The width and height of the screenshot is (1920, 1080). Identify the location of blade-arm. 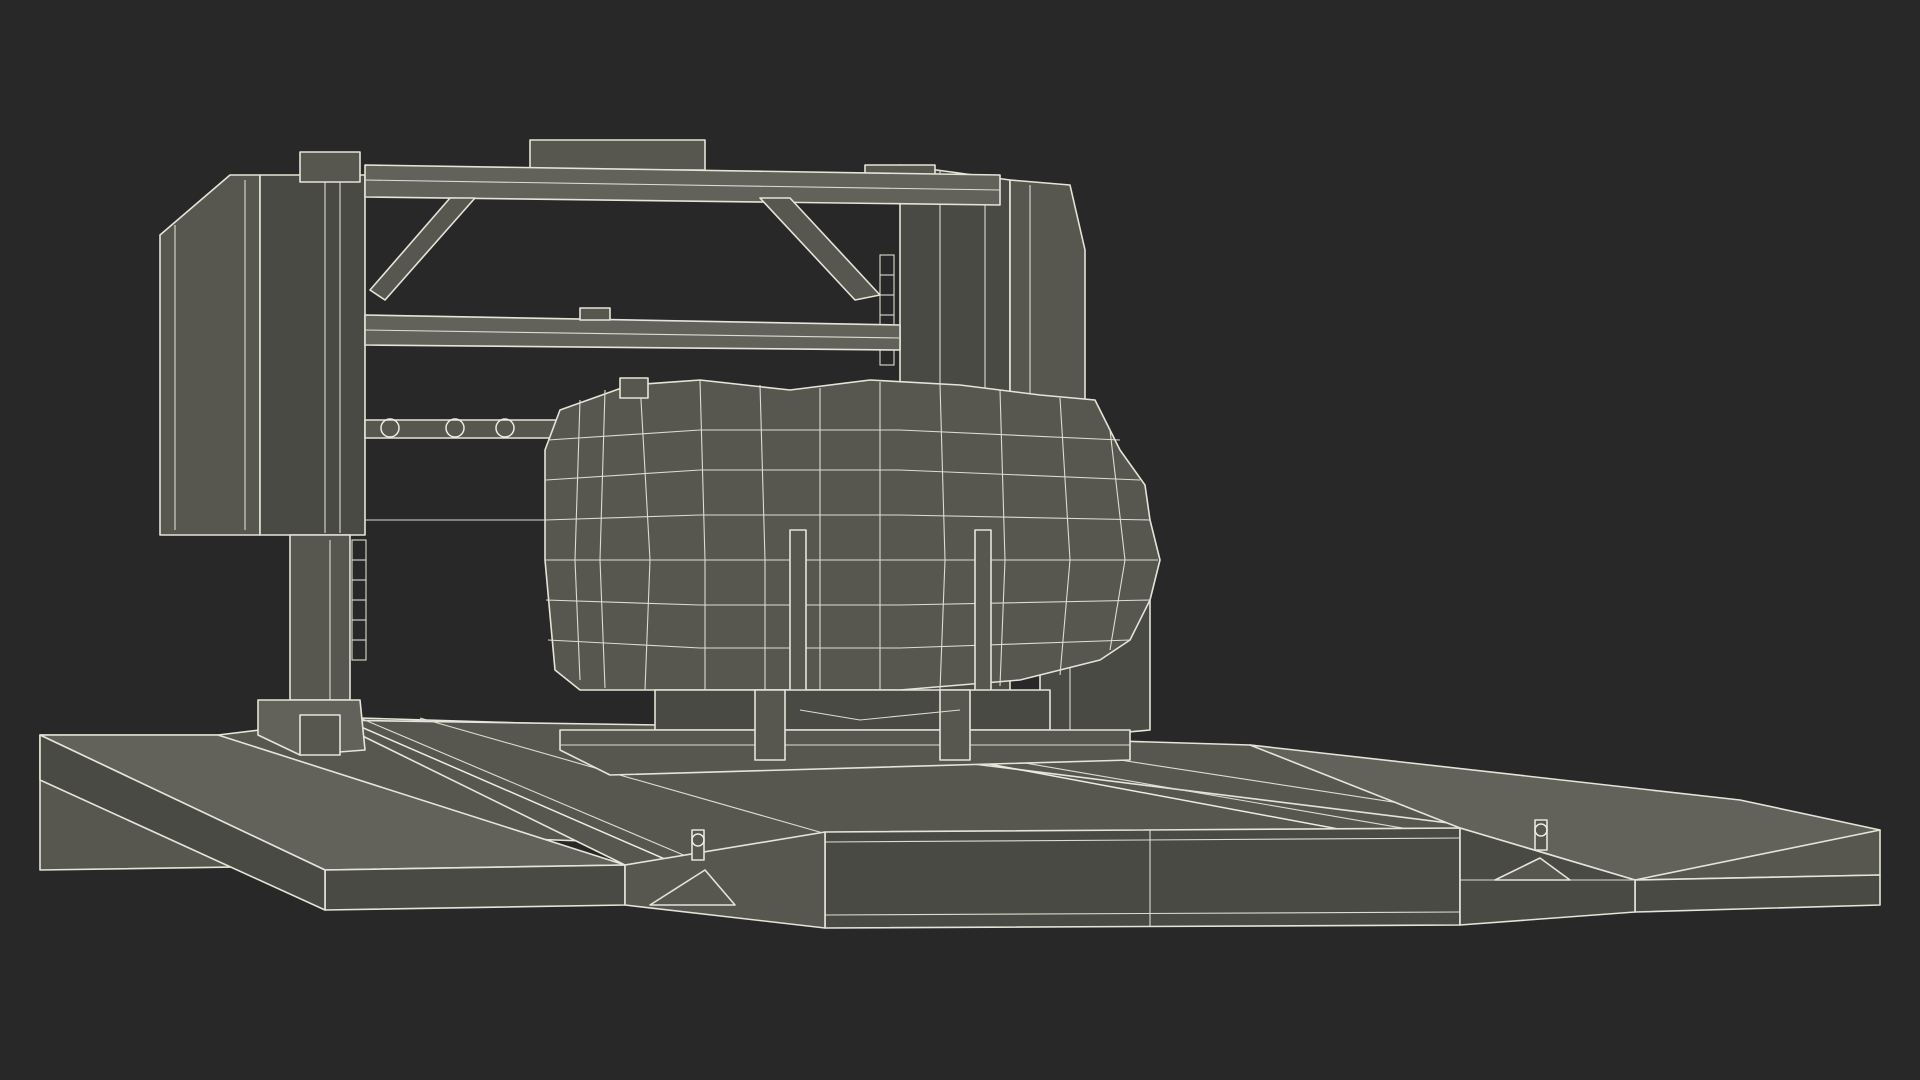
(465, 469).